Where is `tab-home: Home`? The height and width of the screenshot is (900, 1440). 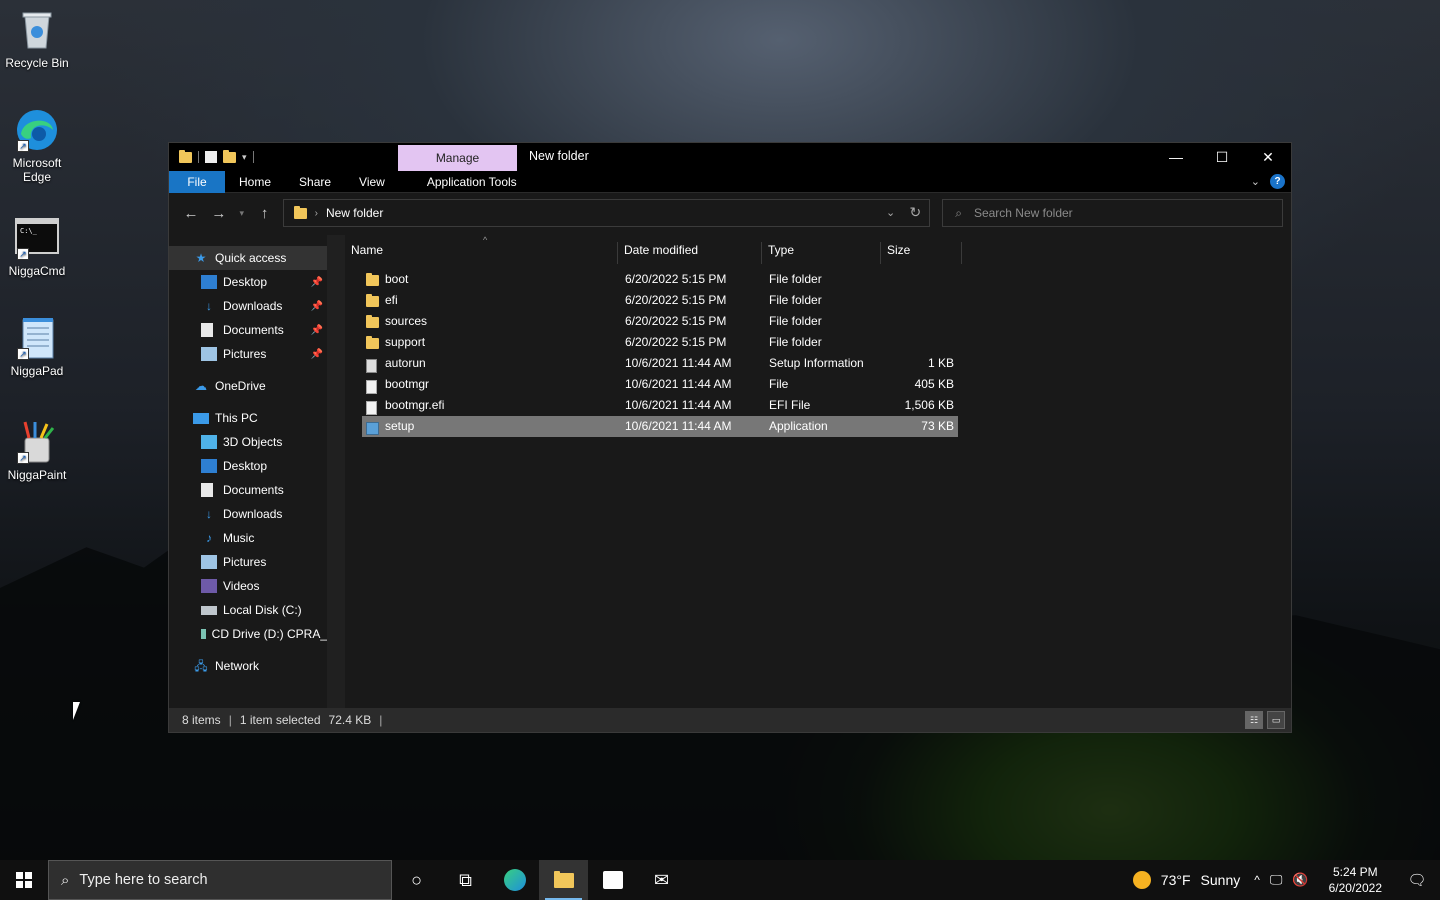
tab-home: Home is located at coordinates (255, 182).